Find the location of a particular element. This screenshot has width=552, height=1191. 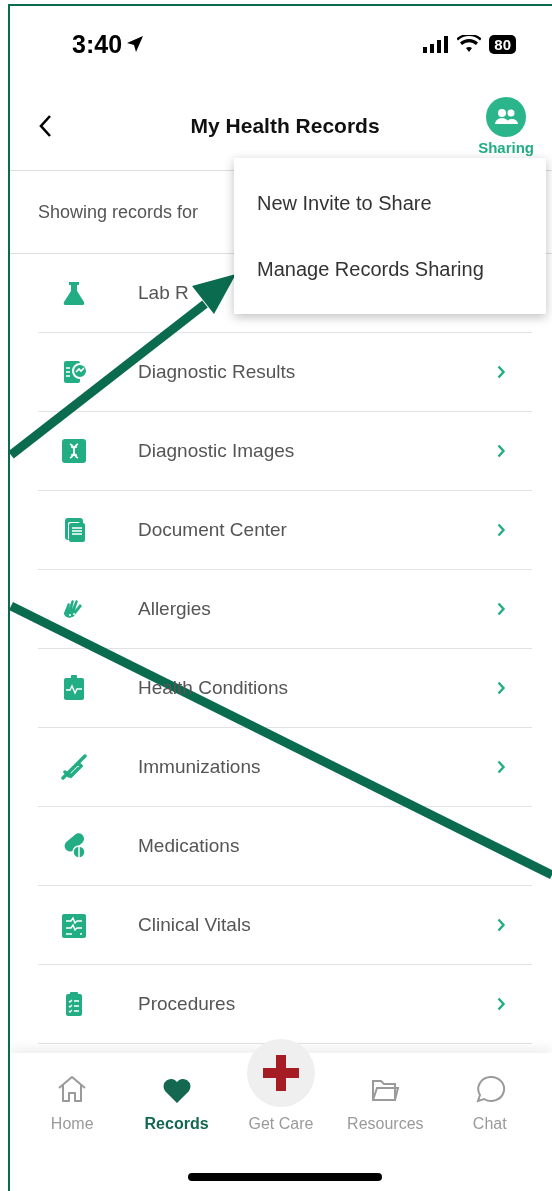

filter-text: Showing records for is located at coordinates (118, 212).